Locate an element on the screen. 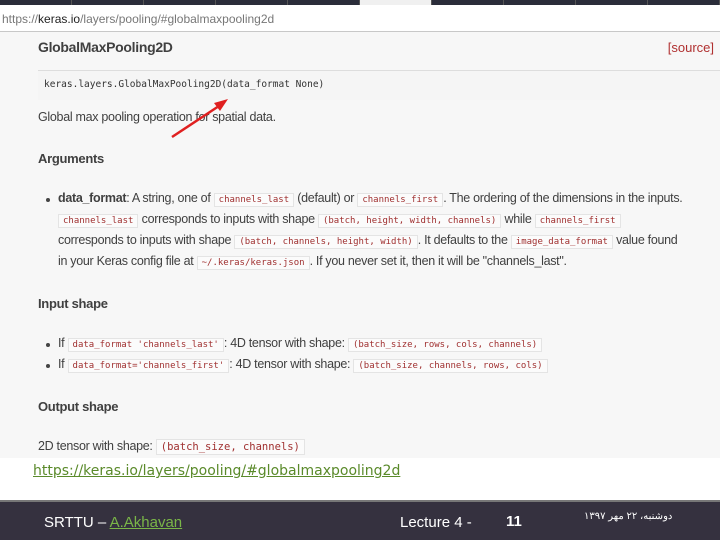 The width and height of the screenshot is (720, 540). footer-author: SRTTU – A.Akhavan is located at coordinates (113, 522).